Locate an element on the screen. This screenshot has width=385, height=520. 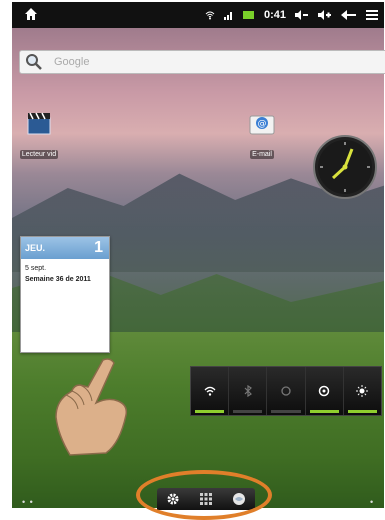
status-icons: 0:41 is located at coordinates (291, 15).